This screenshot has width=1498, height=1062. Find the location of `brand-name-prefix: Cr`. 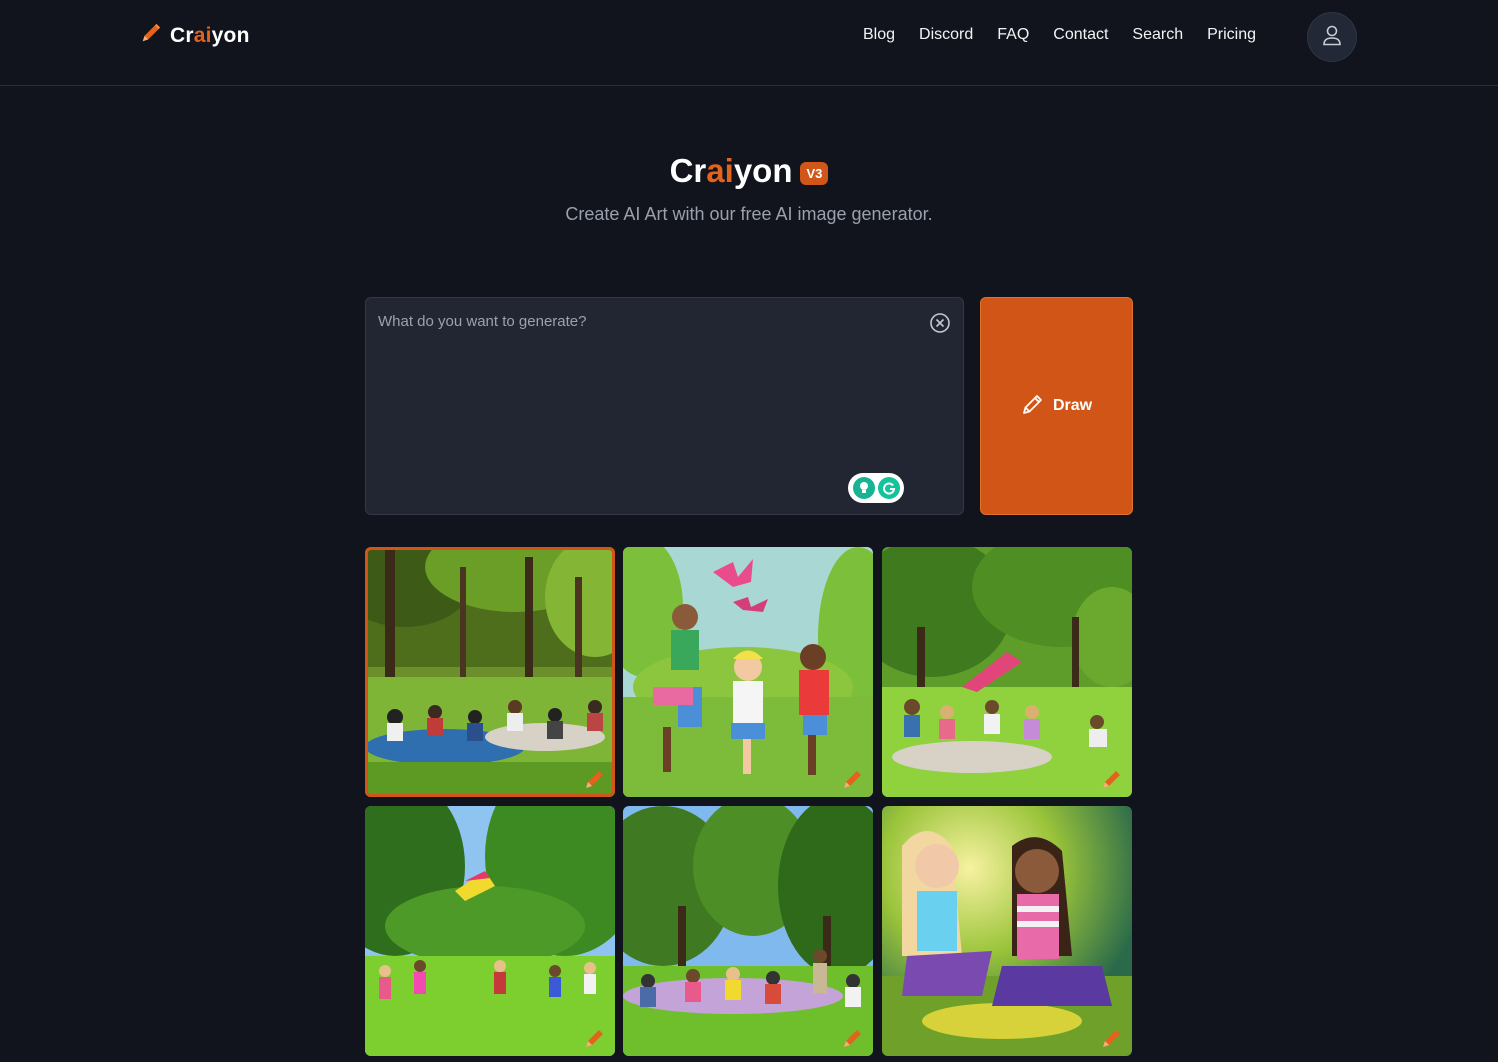

brand-name-prefix: Cr is located at coordinates (182, 35).